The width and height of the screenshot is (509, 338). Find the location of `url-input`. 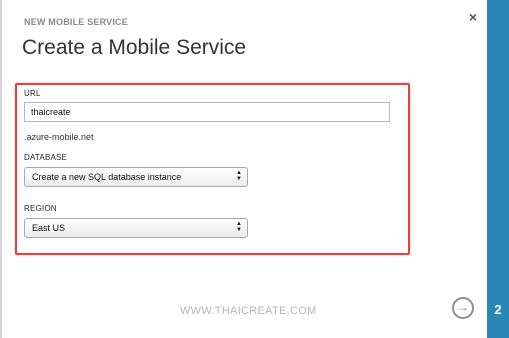

url-input is located at coordinates (207, 112).